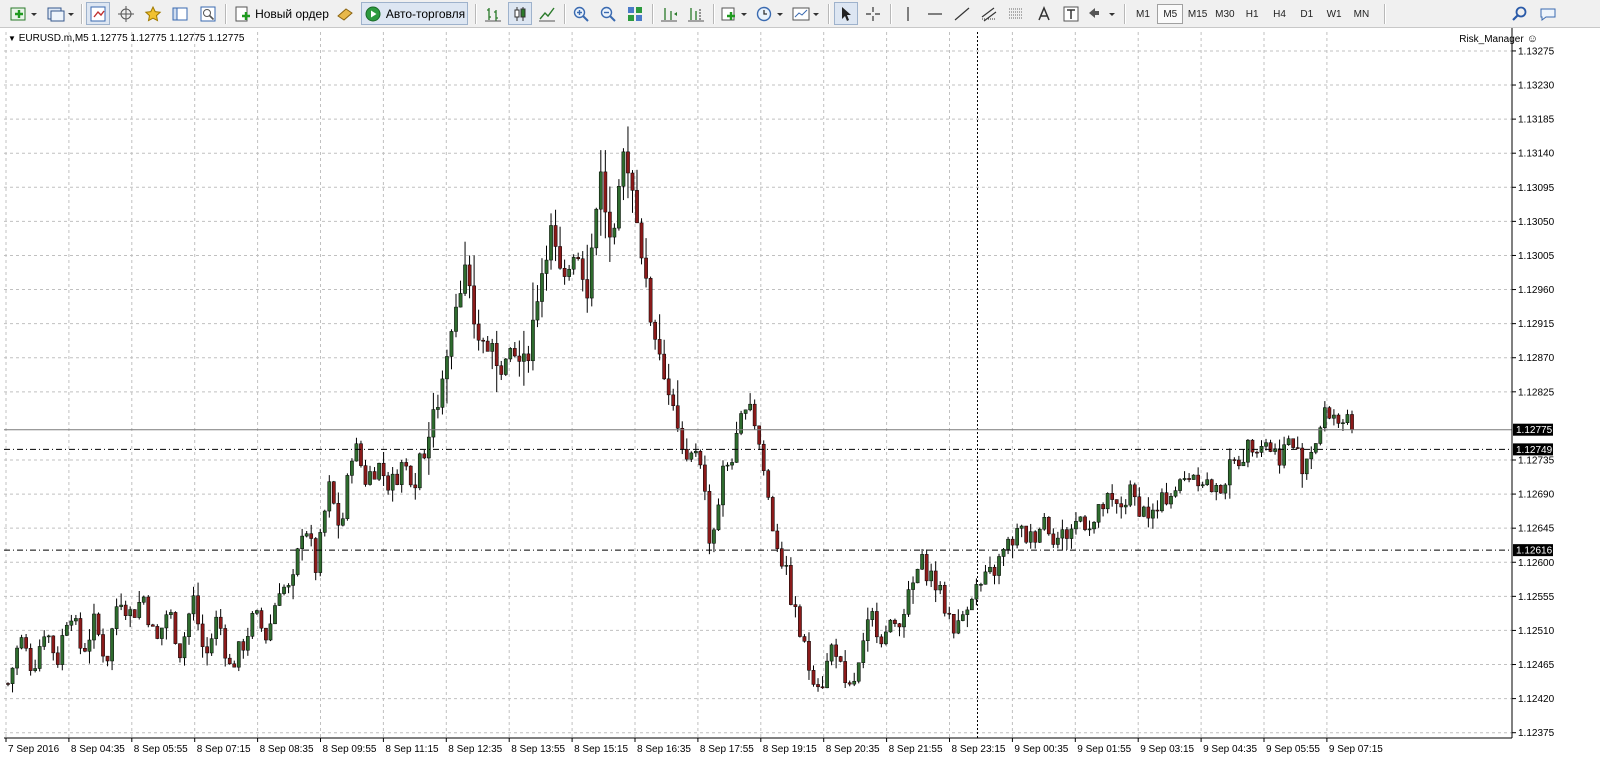  What do you see at coordinates (635, 13) in the screenshot?
I see `tile-windows-button` at bounding box center [635, 13].